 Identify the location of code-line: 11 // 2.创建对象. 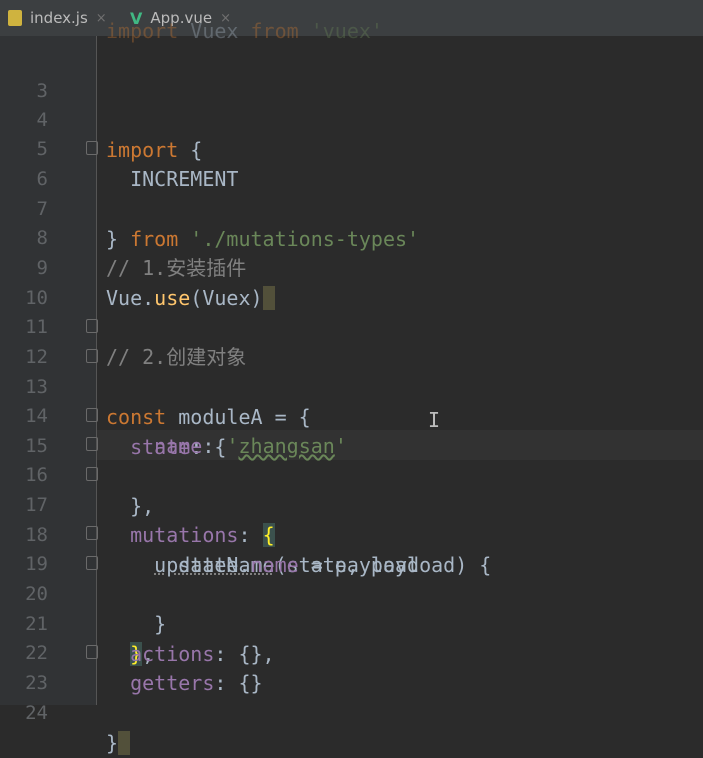
(351, 325).